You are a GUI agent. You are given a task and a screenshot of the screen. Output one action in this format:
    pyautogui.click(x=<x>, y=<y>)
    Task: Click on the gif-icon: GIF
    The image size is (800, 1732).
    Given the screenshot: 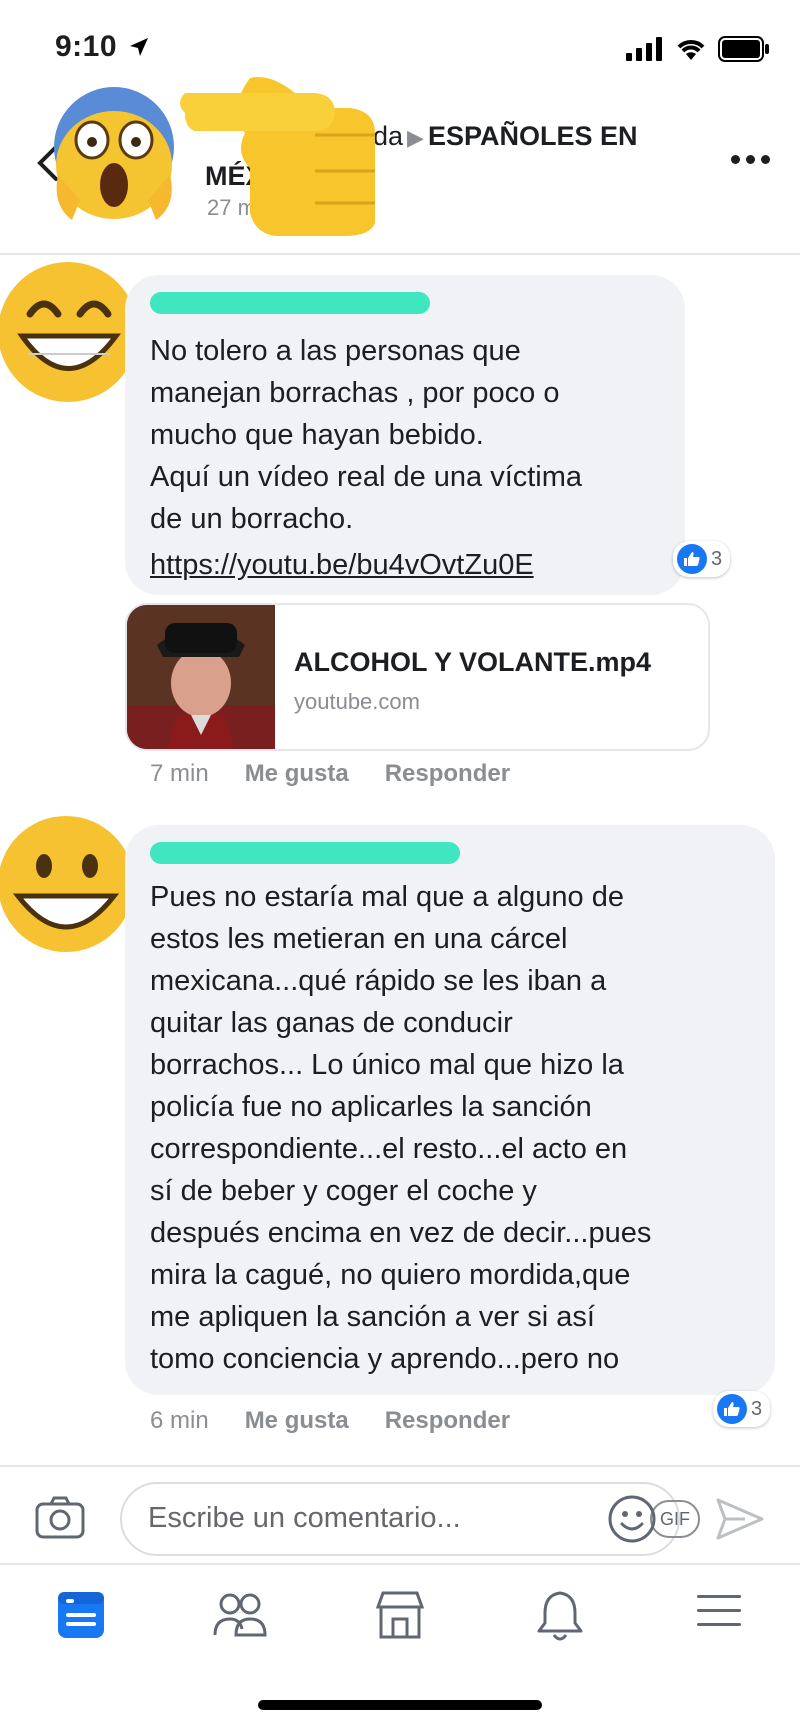 What is the action you would take?
    pyautogui.click(x=675, y=1519)
    